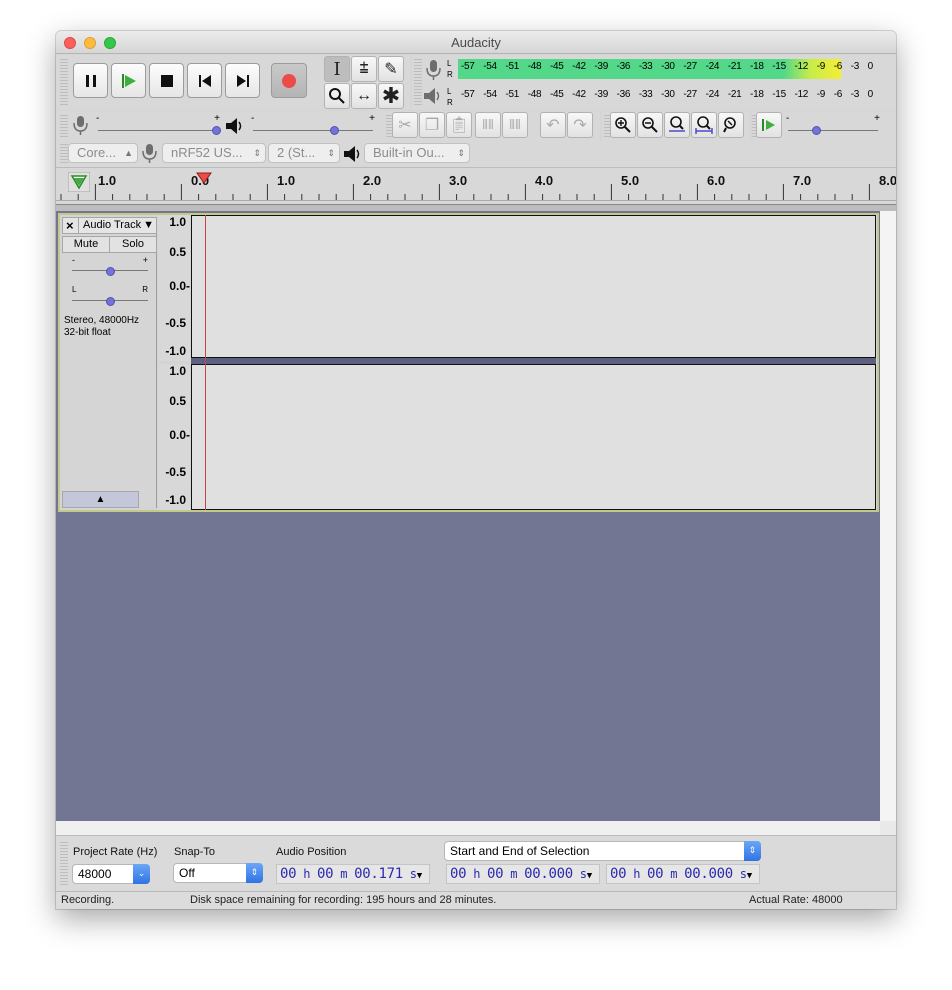  What do you see at coordinates (533, 437) in the screenshot?
I see `waveform-right-channel` at bounding box center [533, 437].